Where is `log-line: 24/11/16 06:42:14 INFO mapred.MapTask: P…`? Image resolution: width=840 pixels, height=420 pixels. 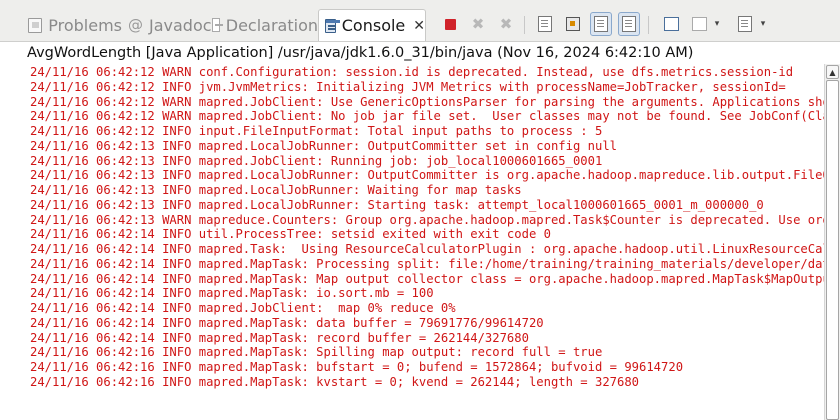
log-line: 24/11/16 06:42:14 INFO mapred.MapTask: P… is located at coordinates (427, 263).